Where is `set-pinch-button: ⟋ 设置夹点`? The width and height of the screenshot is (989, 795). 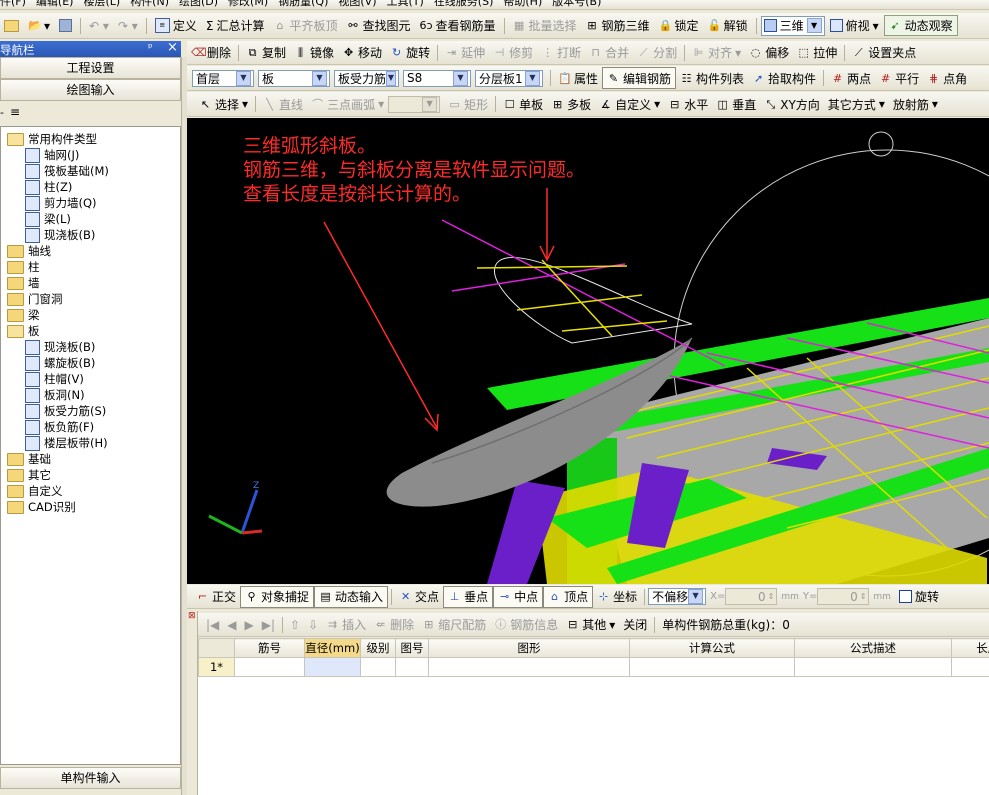 set-pinch-button: ⟋ 设置夹点 is located at coordinates (884, 53).